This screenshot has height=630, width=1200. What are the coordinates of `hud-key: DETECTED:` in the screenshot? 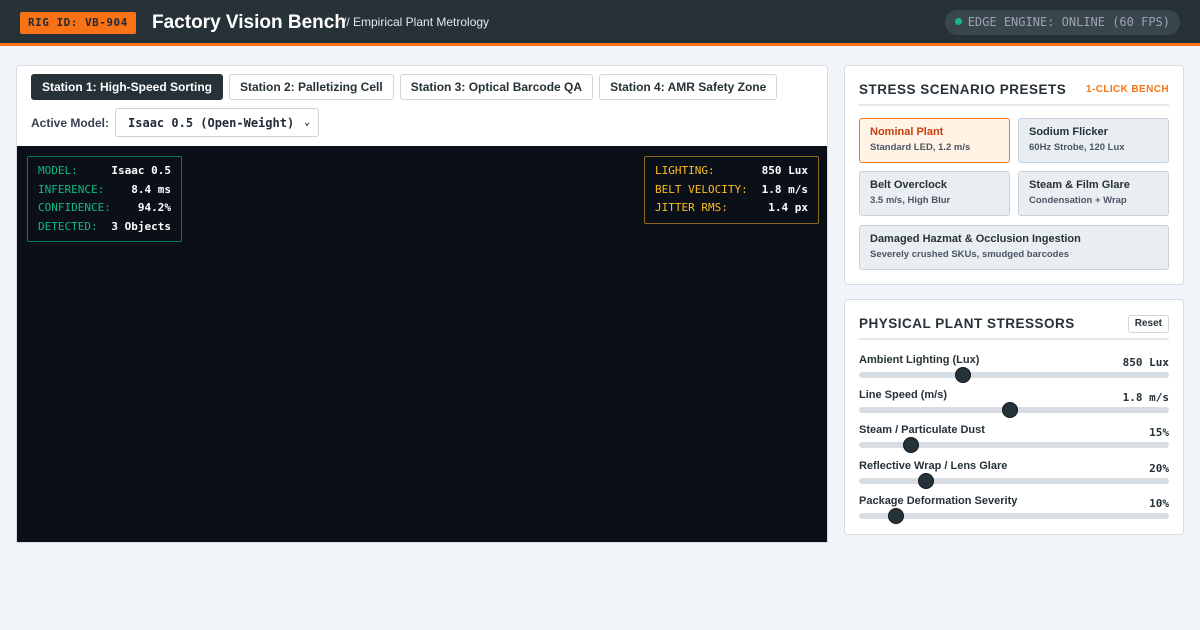 It's located at (68, 226).